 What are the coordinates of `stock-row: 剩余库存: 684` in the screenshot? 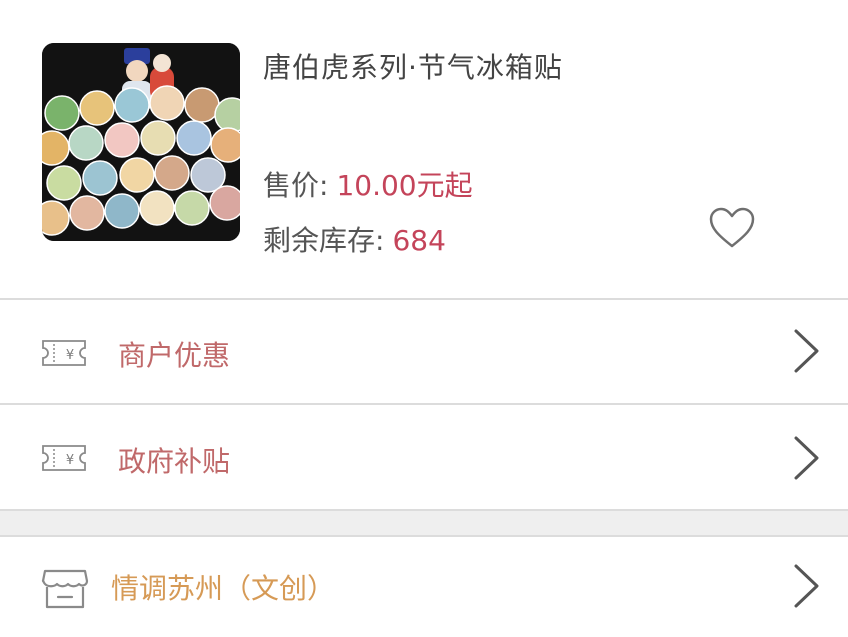 It's located at (354, 239).